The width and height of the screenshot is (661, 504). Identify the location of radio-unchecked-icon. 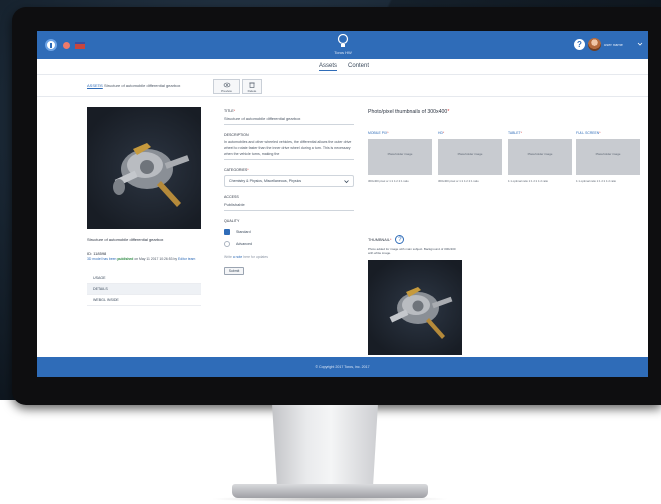
(227, 244).